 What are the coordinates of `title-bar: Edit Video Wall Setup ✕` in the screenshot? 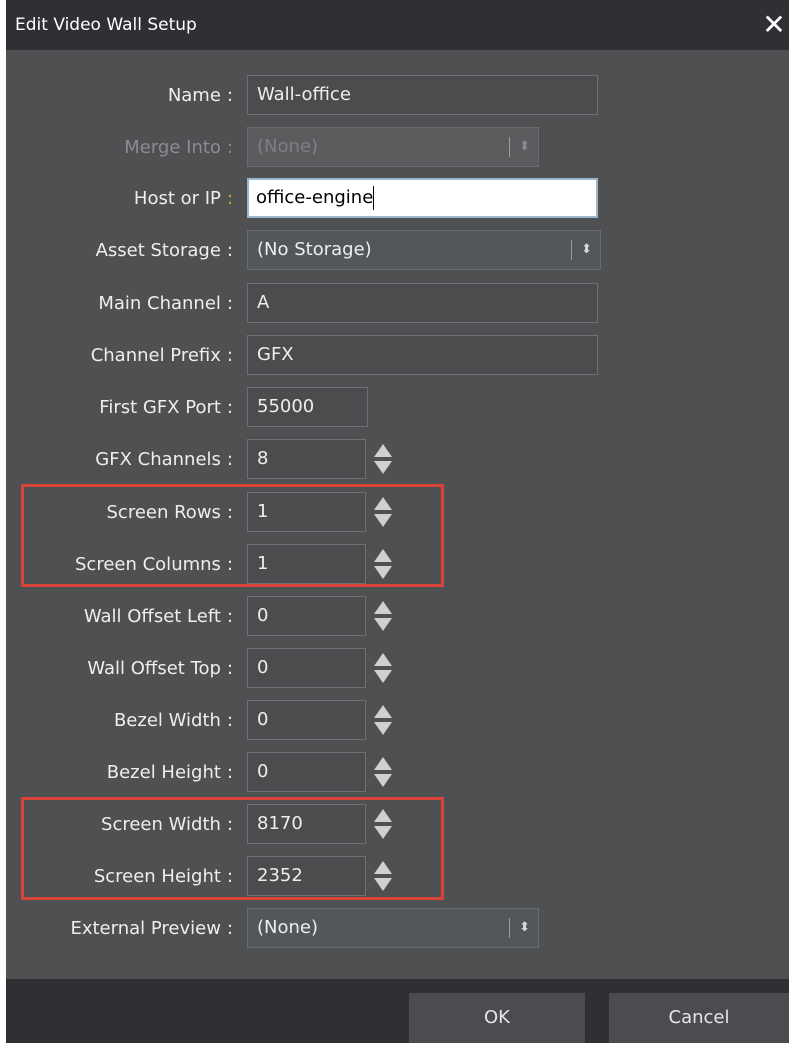 It's located at (397, 25).